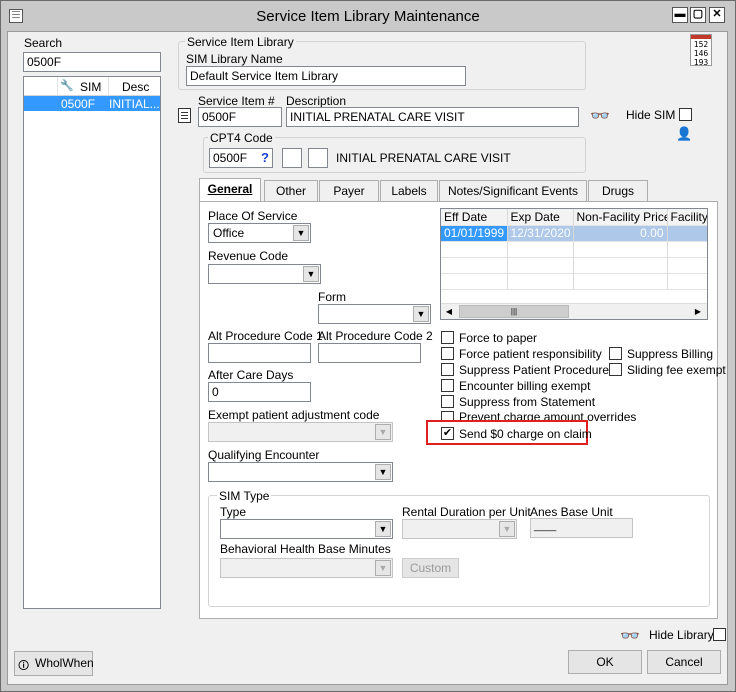 The image size is (736, 692). What do you see at coordinates (449, 311) in the screenshot?
I see `scroll-left-icon: ◀` at bounding box center [449, 311].